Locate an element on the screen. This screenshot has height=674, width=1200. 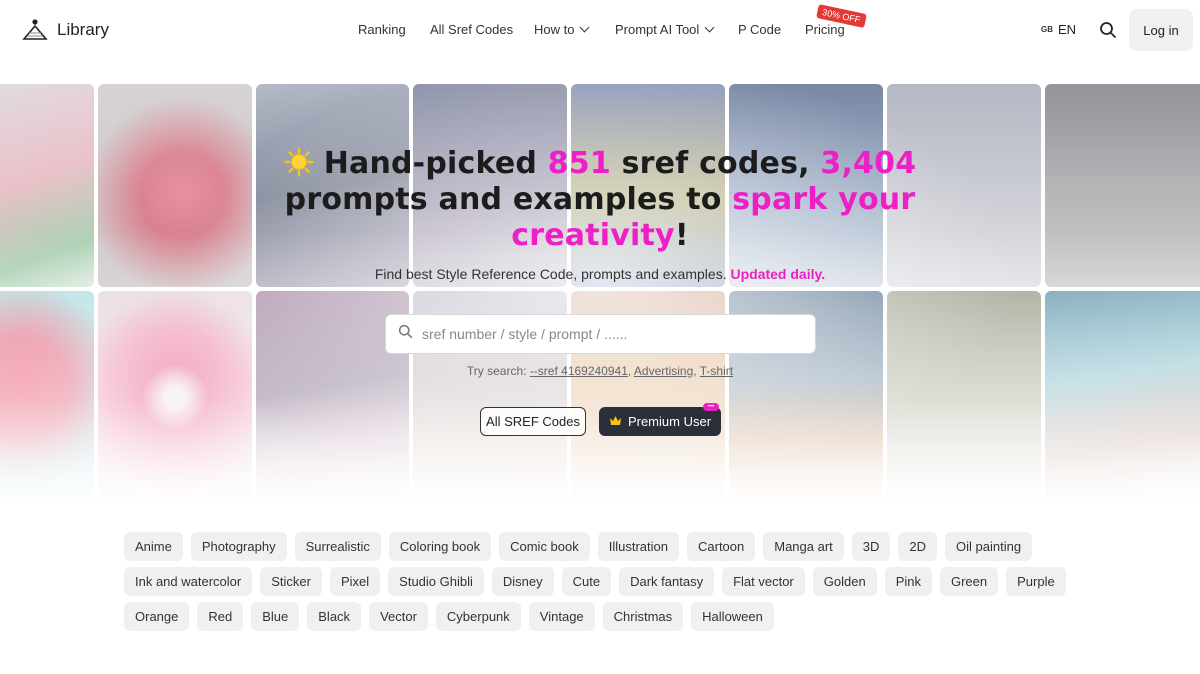
all-sref-codes-button: All SREF Codes is located at coordinates (533, 421).